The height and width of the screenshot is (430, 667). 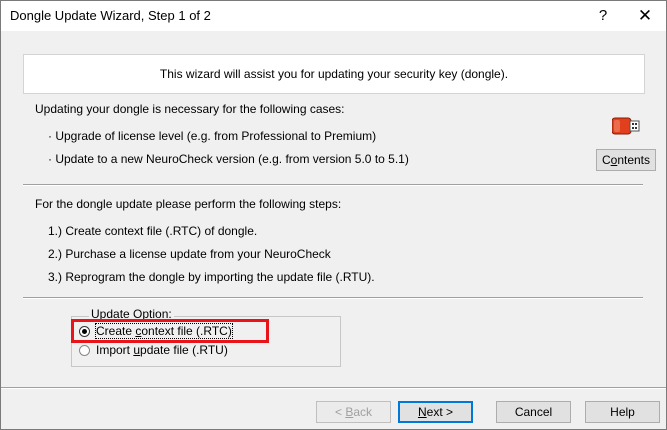 What do you see at coordinates (422, 412) in the screenshot?
I see `next-label-accel: N` at bounding box center [422, 412].